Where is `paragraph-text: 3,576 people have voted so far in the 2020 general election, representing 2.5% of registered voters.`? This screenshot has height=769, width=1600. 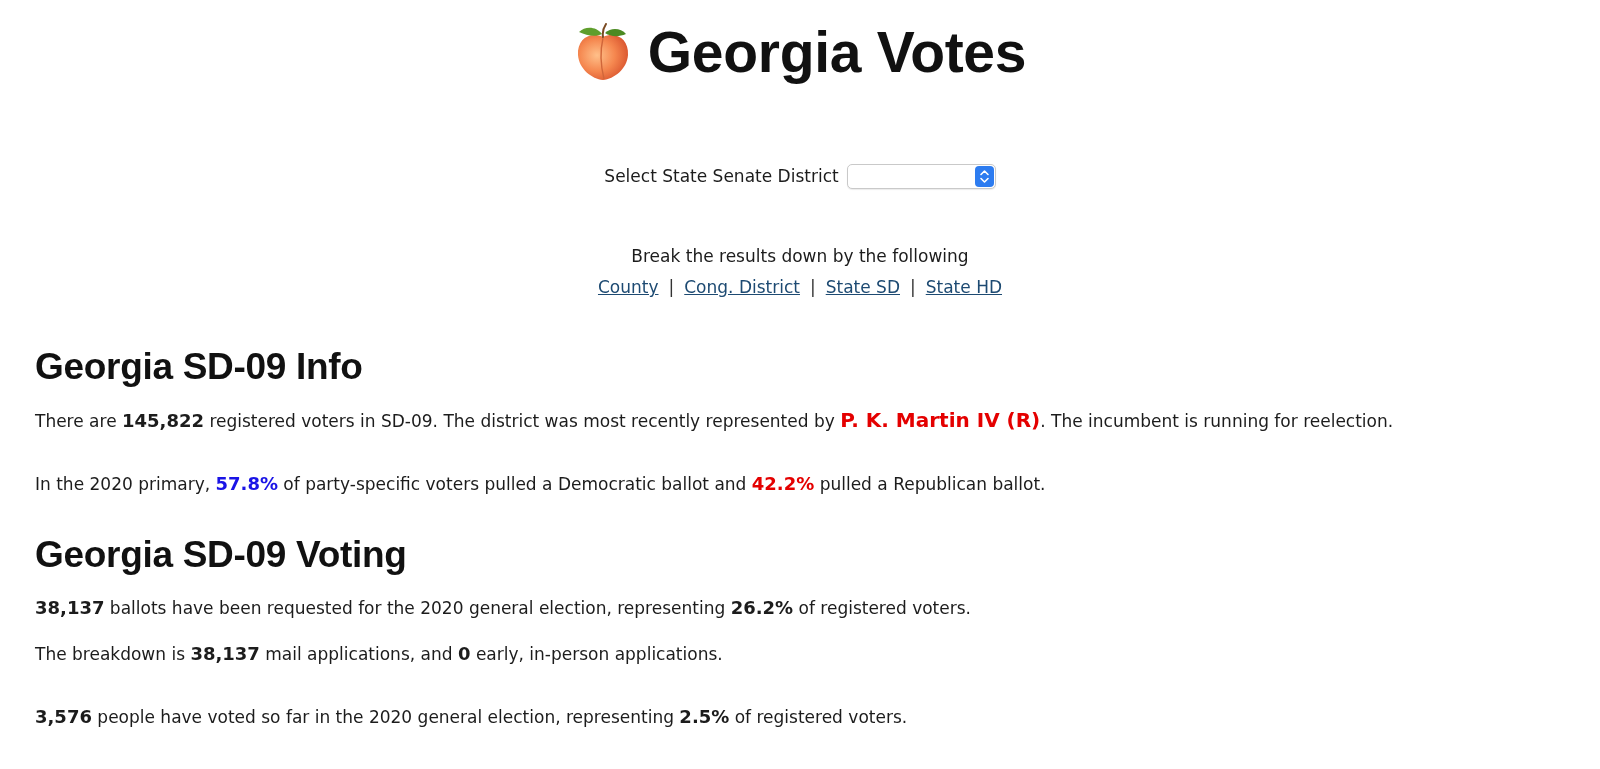 paragraph-text: 3,576 people have voted so far in the 2020 general election, representing 2.5% of registered voters. is located at coordinates (472, 717).